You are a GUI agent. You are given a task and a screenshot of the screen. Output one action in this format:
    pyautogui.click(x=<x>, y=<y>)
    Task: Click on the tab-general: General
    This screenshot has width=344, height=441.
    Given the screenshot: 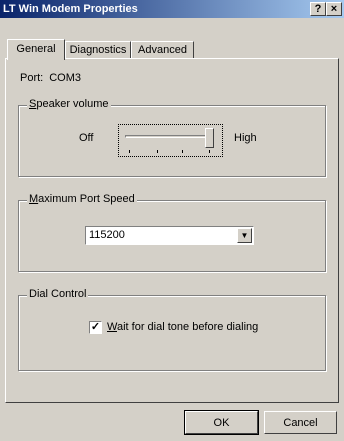 What is the action you would take?
    pyautogui.click(x=36, y=49)
    